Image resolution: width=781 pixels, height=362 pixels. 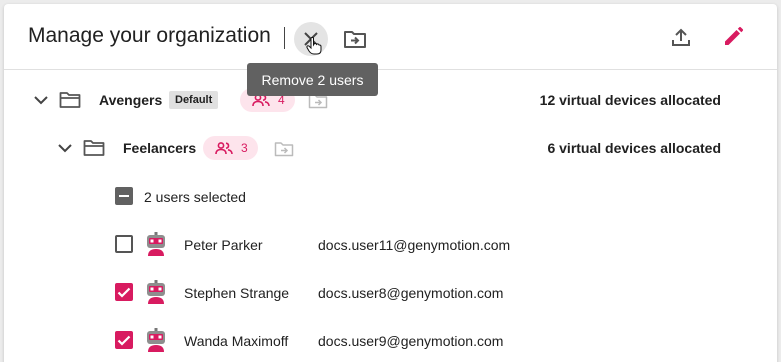 I want to click on users-count: 3, so click(x=244, y=148).